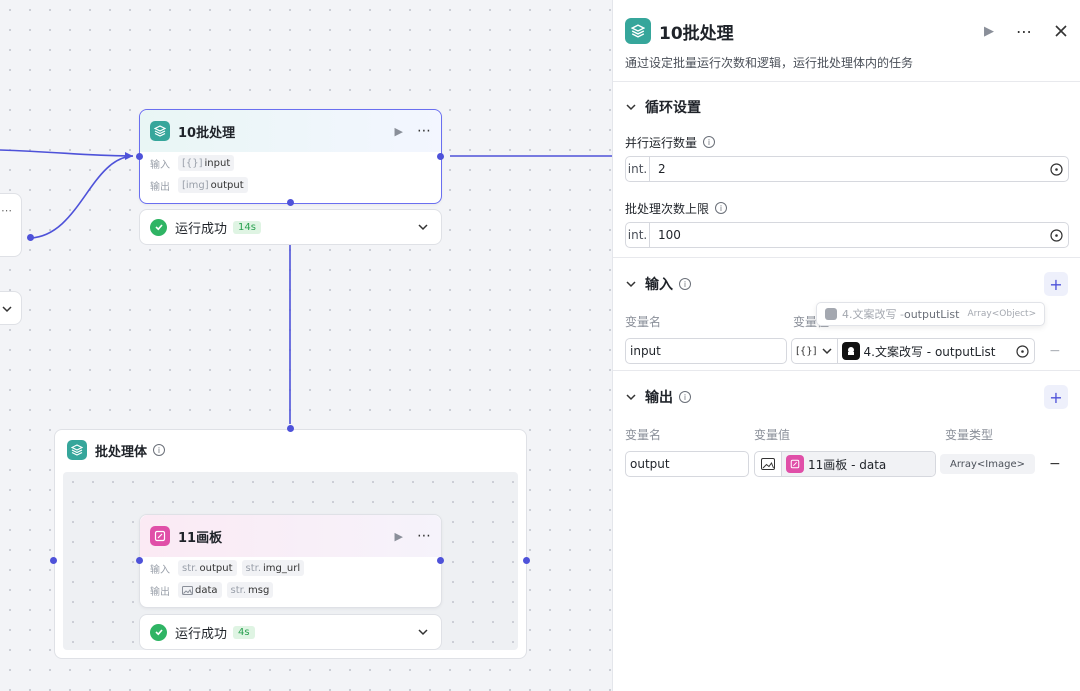 This screenshot has width=1080, height=691. I want to click on panel-description: 通过设定批量运行次数和逻辑，运行批处理体内的任务, so click(769, 63).